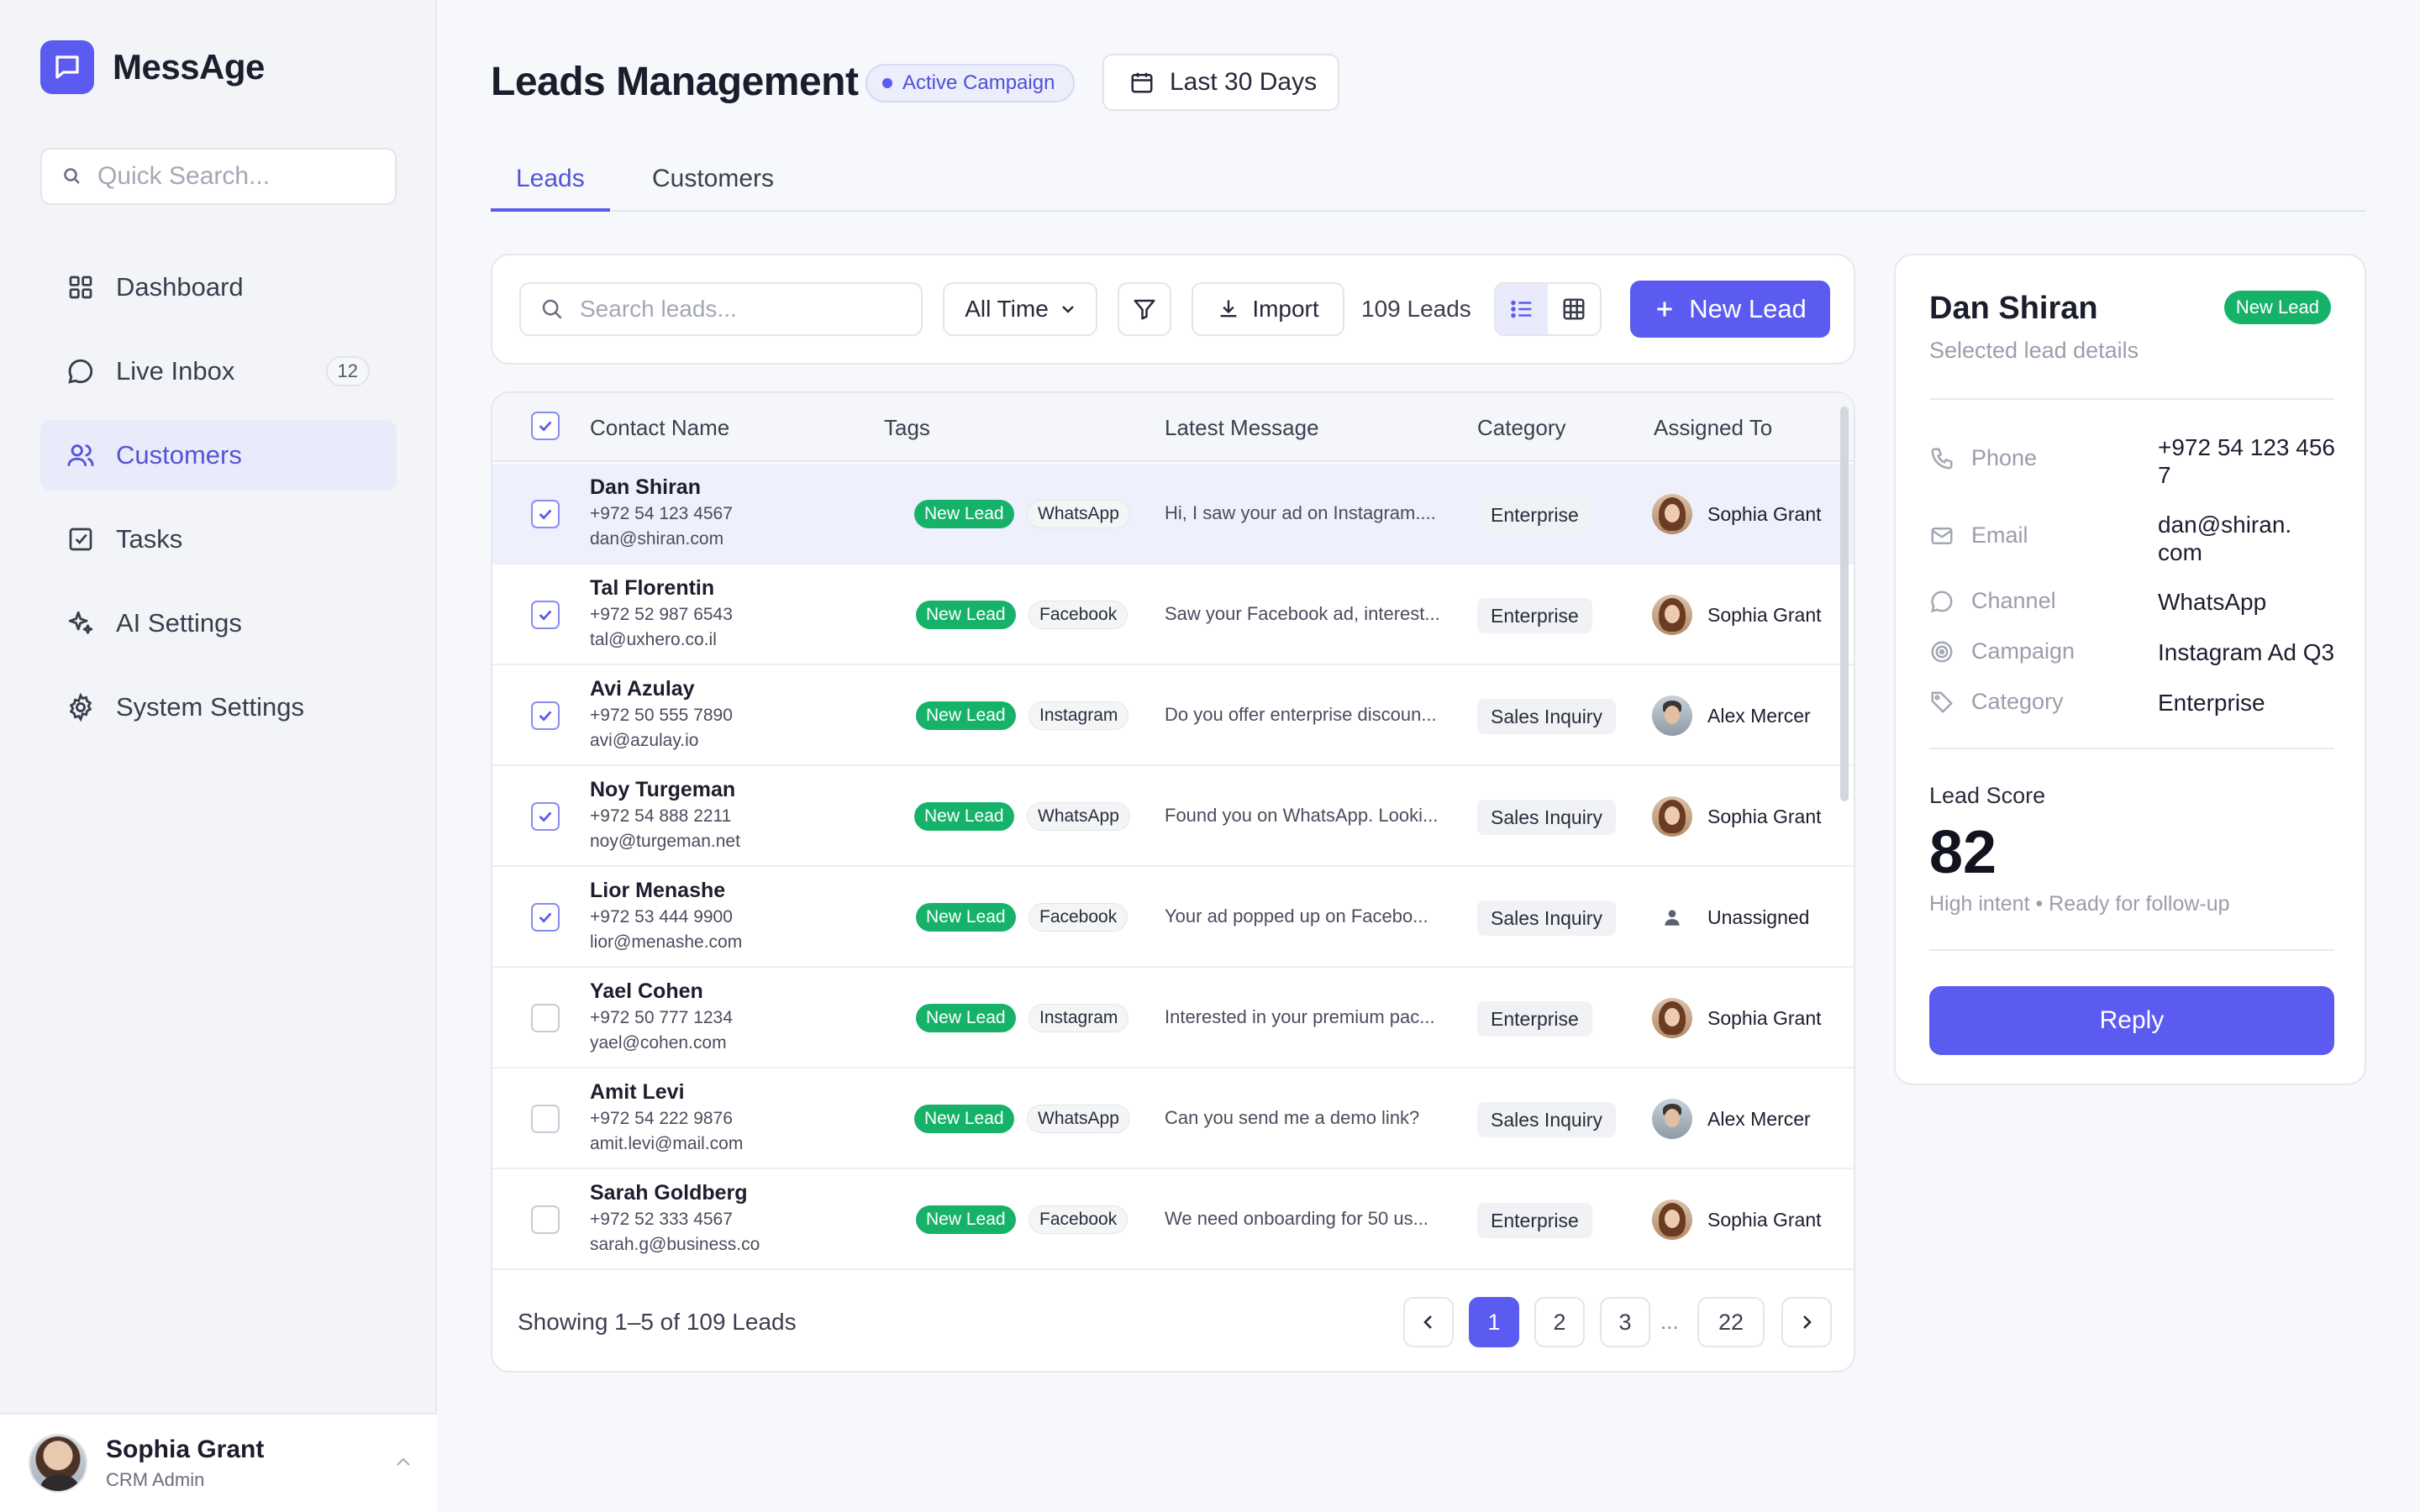 Image resolution: width=2420 pixels, height=1512 pixels. Describe the element at coordinates (1546, 918) in the screenshot. I see `category-badge: Sales Inquiry` at that location.